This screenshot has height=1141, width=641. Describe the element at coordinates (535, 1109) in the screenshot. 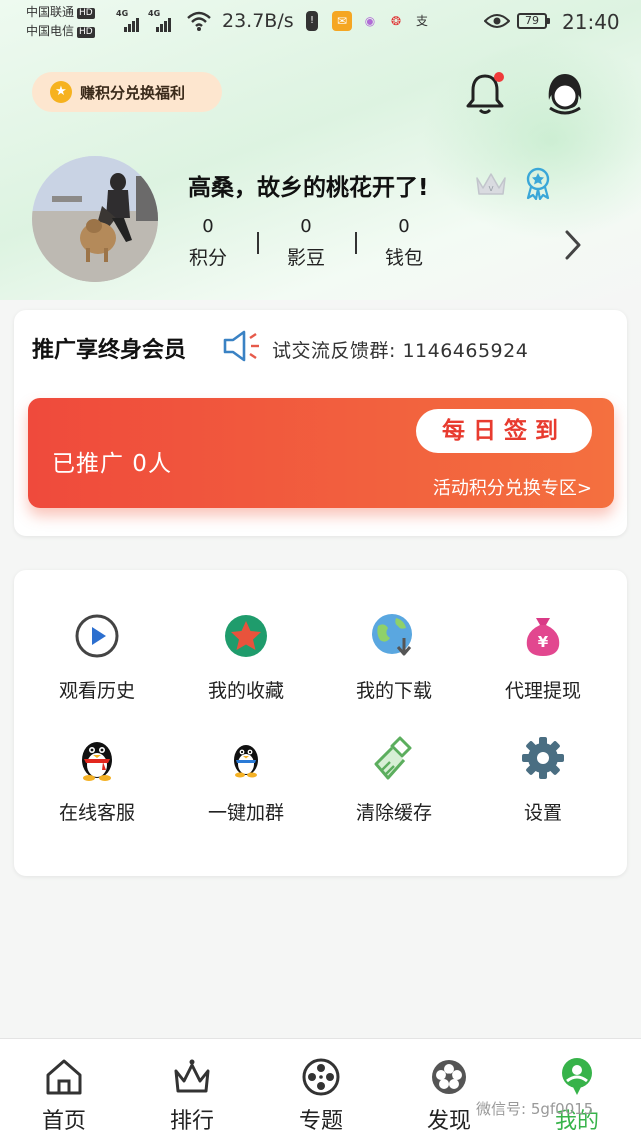

I see `wechat-watermark: 微信号: 5gf0015` at that location.